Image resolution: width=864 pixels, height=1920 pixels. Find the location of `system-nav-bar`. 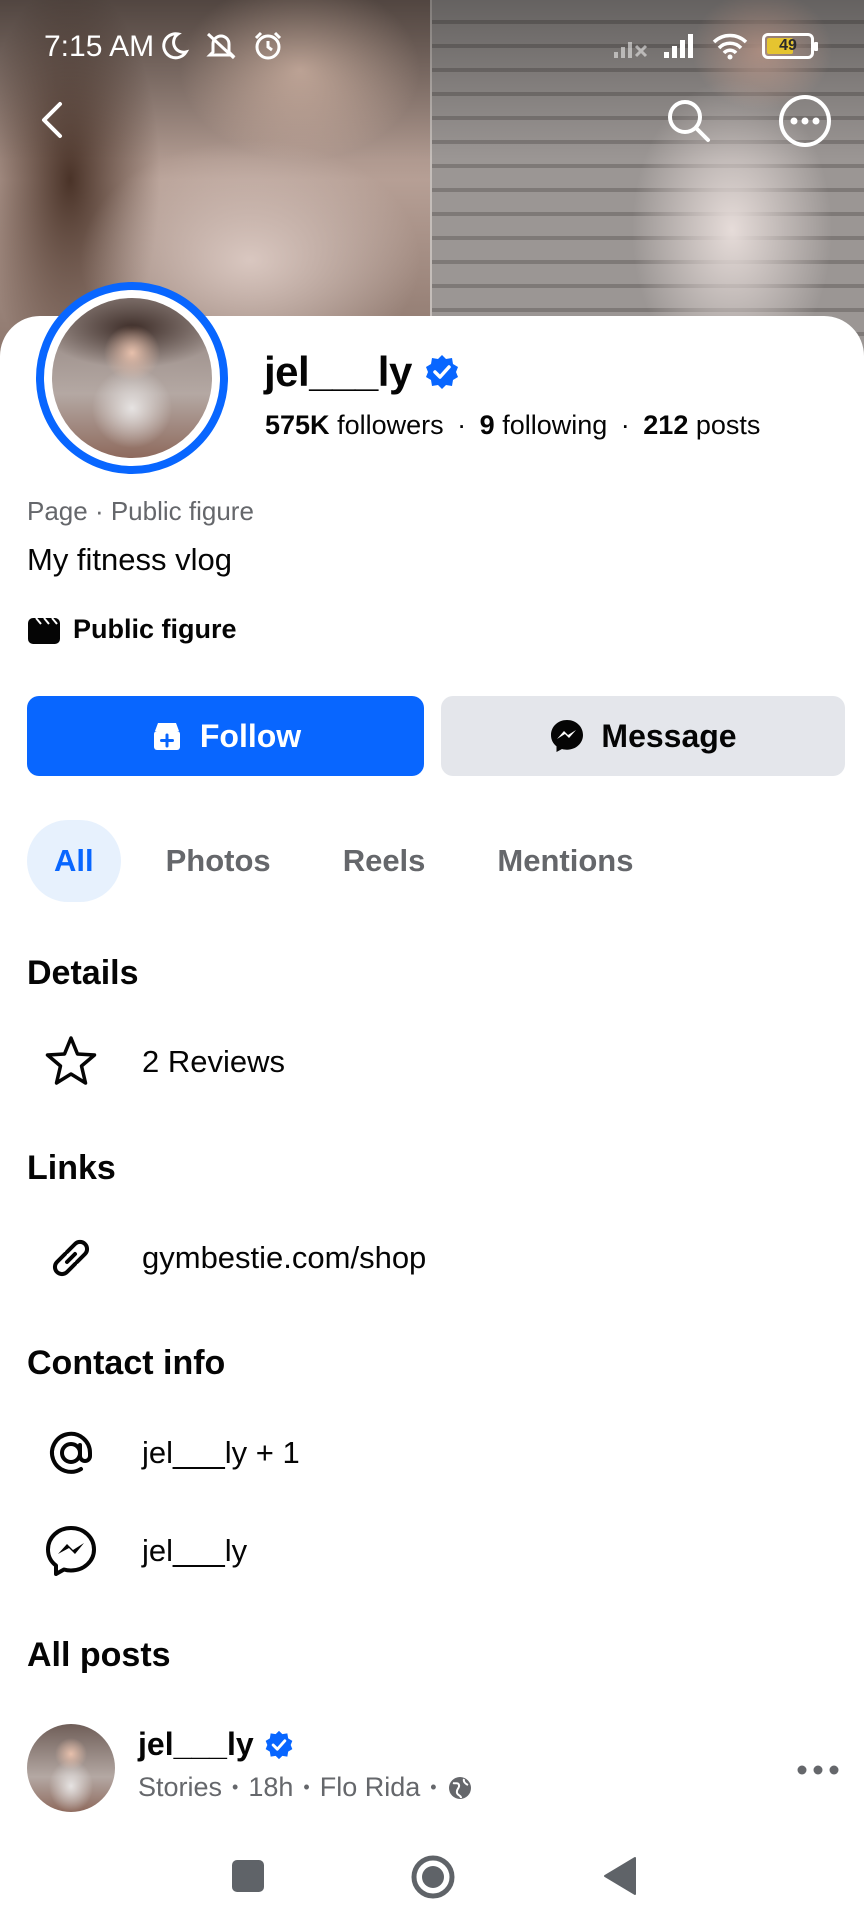

system-nav-bar is located at coordinates (432, 1878).